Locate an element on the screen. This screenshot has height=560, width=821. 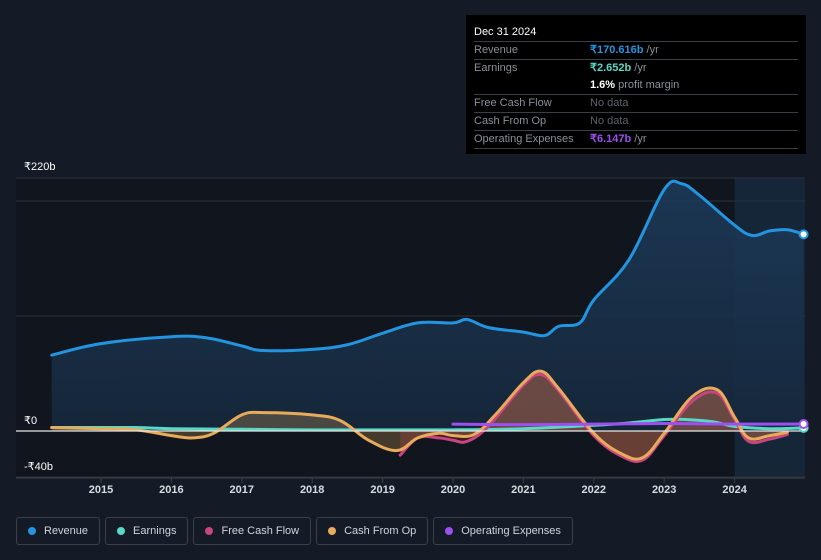
tooltip-value: ₹2.652b is located at coordinates (611, 68).